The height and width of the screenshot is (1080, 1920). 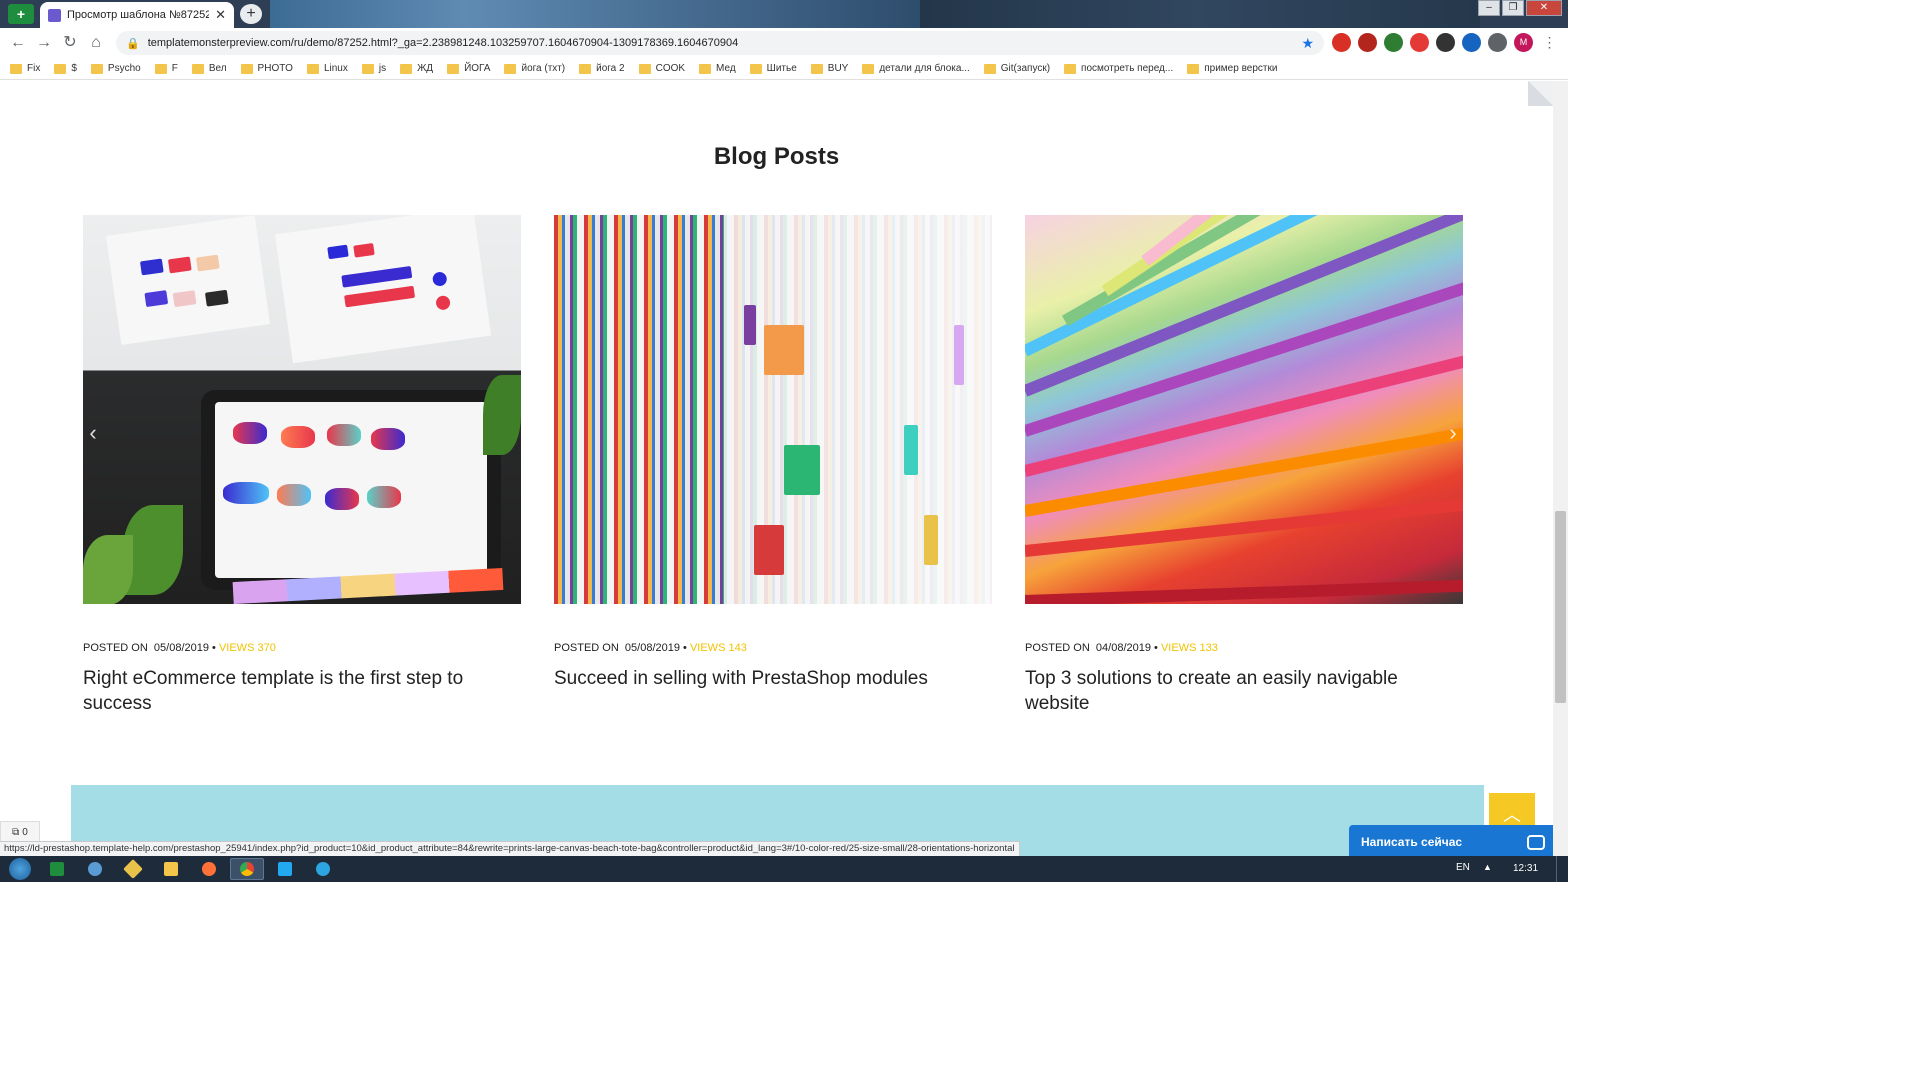 I want to click on post-meta: POSTED ON 05/08/2019 • VIEWS 143, so click(x=650, y=648).